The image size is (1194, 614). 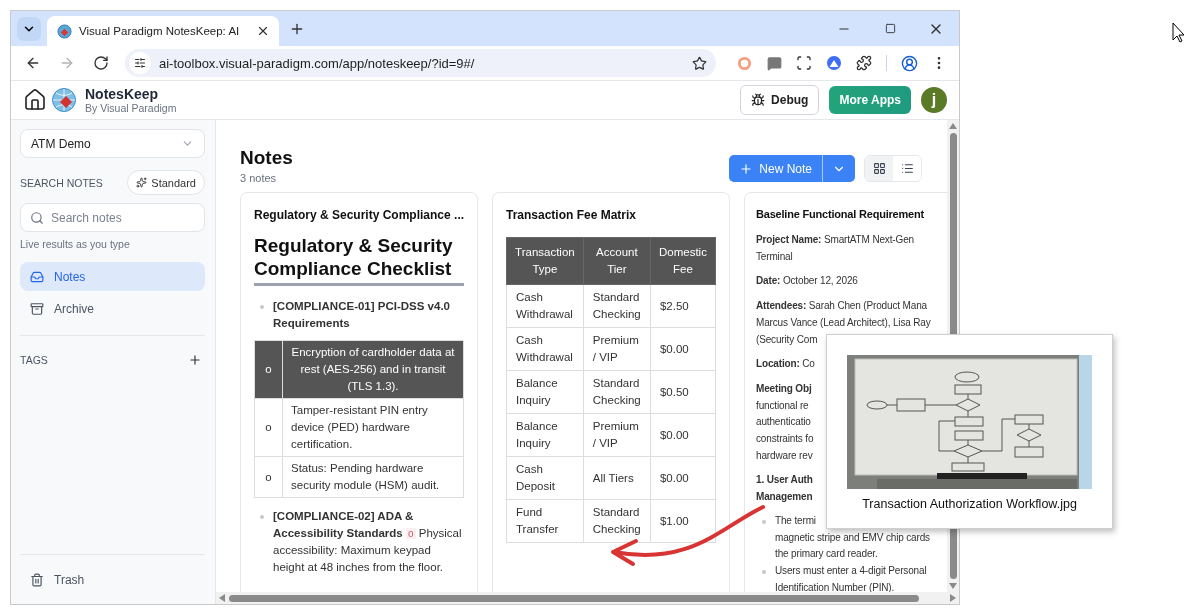 I want to click on column-header: Transaction Type, so click(x=545, y=261).